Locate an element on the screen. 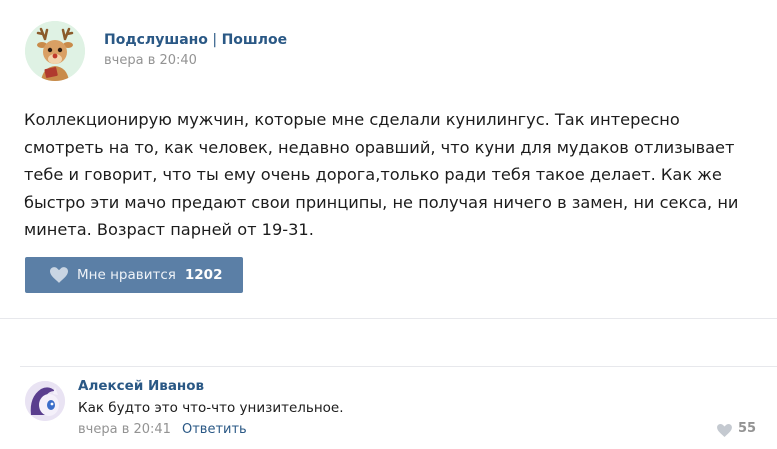 This screenshot has height=449, width=777. author-name: Подслушано is located at coordinates (156, 40).